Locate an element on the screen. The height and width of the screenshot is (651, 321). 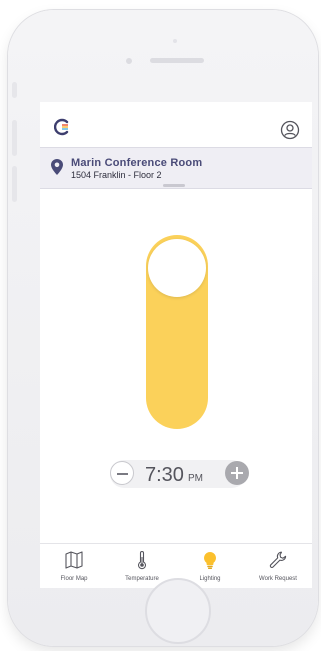
schedule-ampm: PM is located at coordinates (195, 478).